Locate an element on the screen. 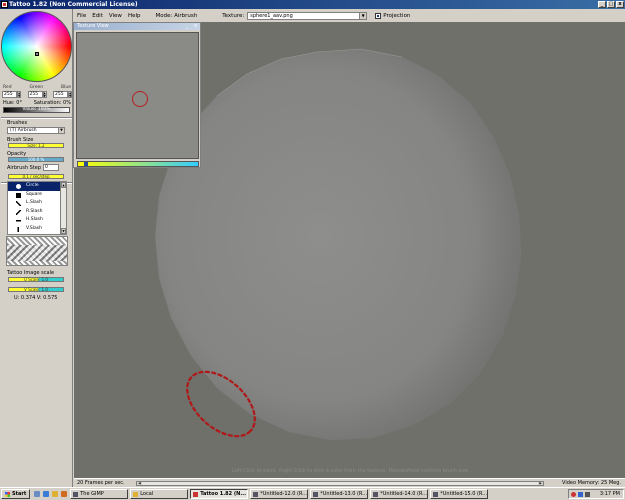 The height and width of the screenshot is (500, 625). green-spin-arrows-icon: ▲ ▼ is located at coordinates (44, 94).